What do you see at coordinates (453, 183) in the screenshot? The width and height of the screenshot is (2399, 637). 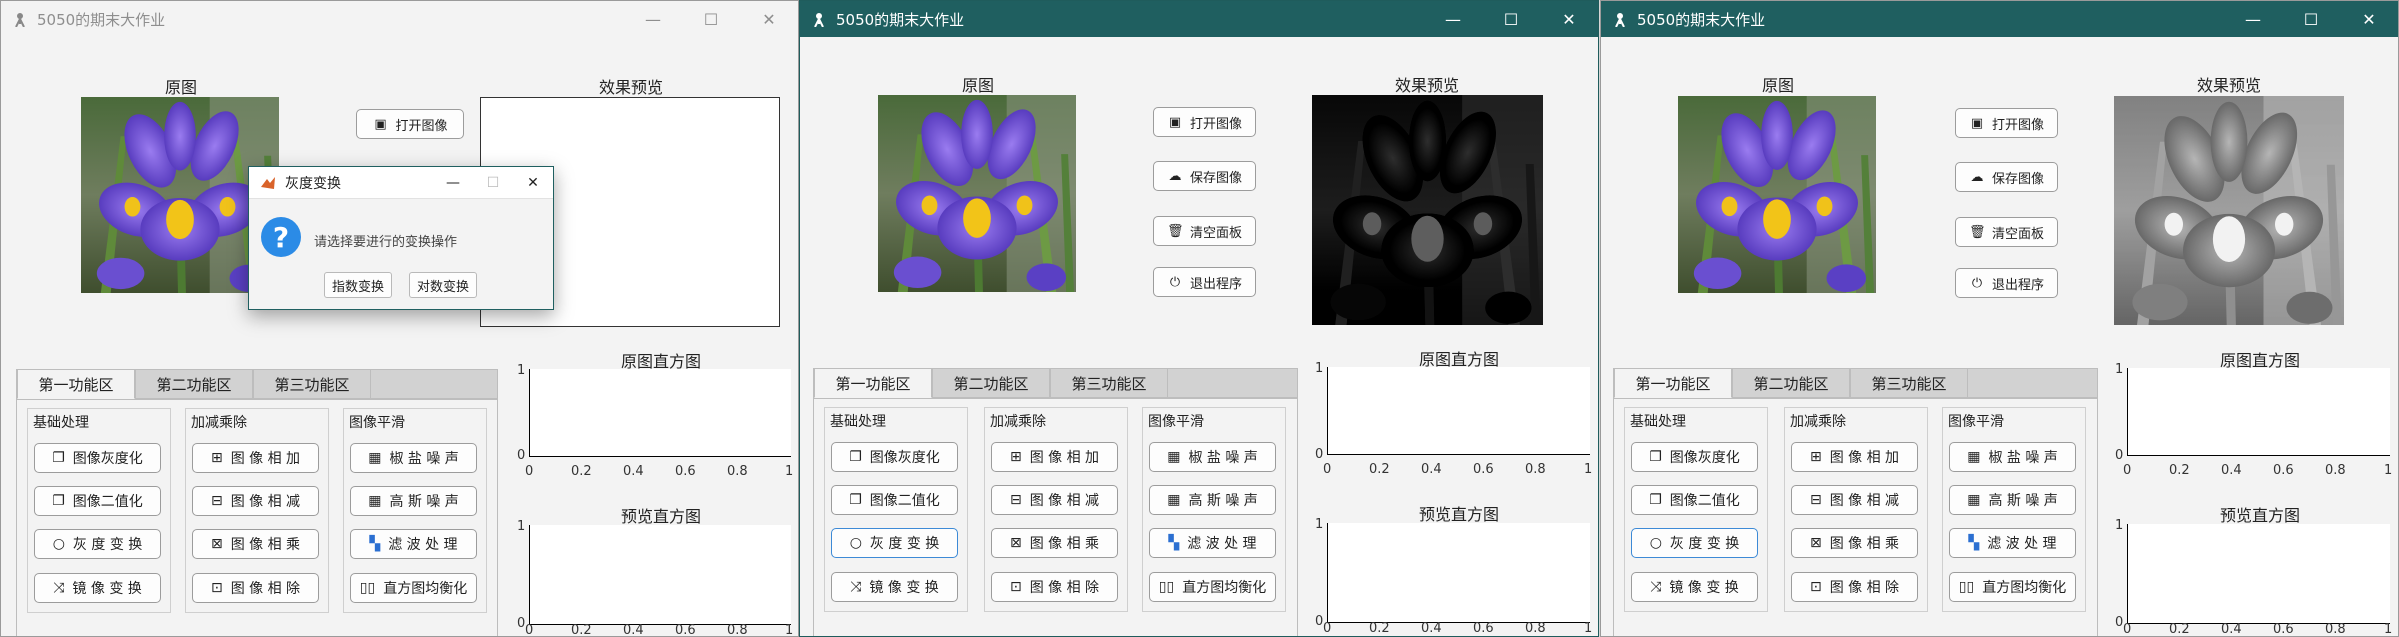 I see `dialog-minimize-button: —` at bounding box center [453, 183].